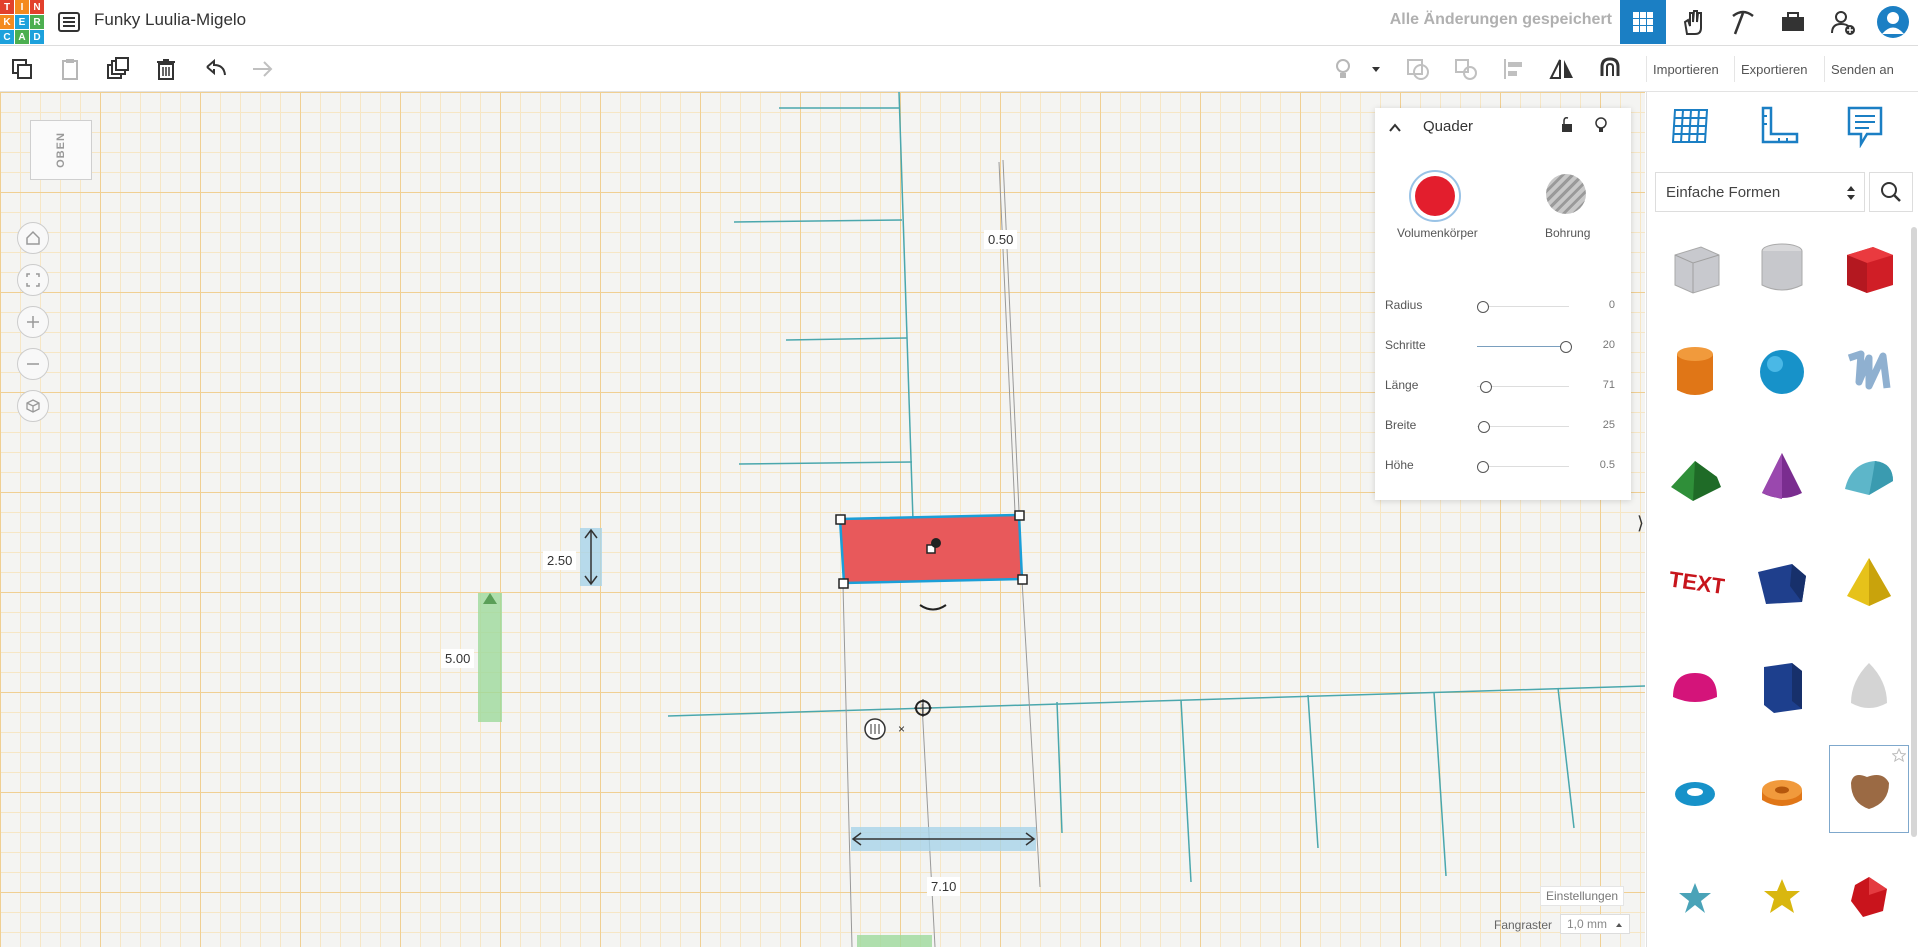 The width and height of the screenshot is (1918, 947). I want to click on favorite-star-icon, so click(1899, 755).